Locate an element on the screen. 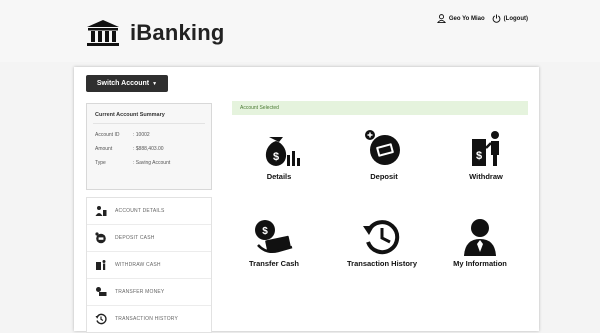 This screenshot has width=600, height=333. summary-value: : $888,403.00 is located at coordinates (148, 149).